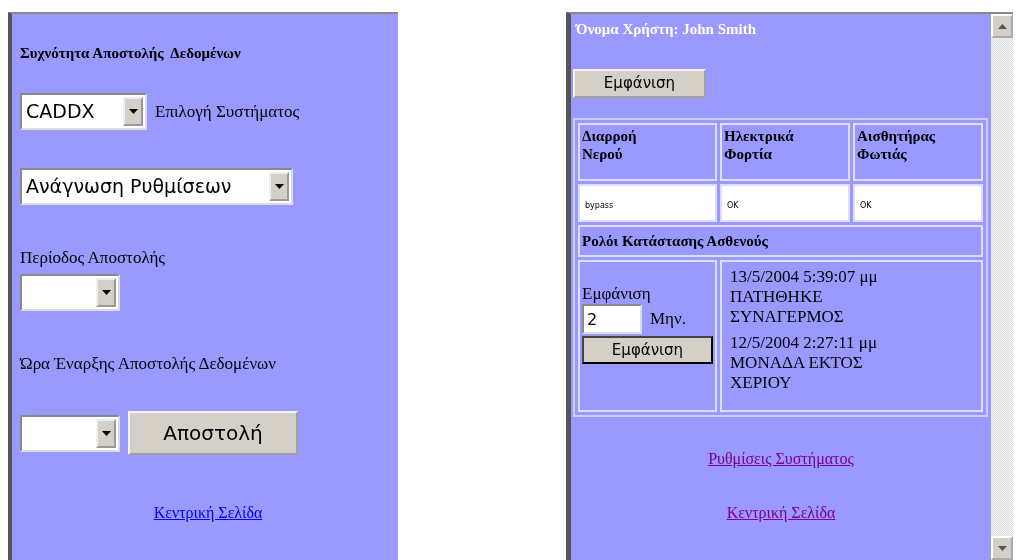  Describe the element at coordinates (897, 145) in the screenshot. I see `column-header: Αισθητήρας Φωτιάς` at that location.